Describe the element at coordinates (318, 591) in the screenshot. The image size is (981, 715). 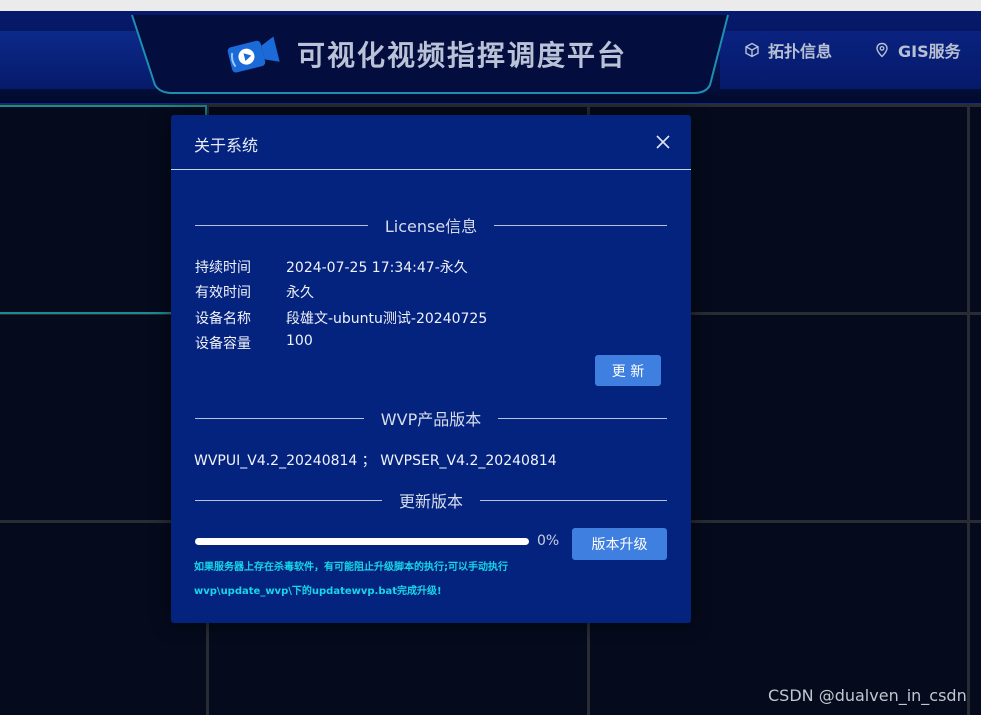
I see `upgrade-notice-line2: wvp\update_wvp\下的updatewvp.bat完成升级!` at that location.